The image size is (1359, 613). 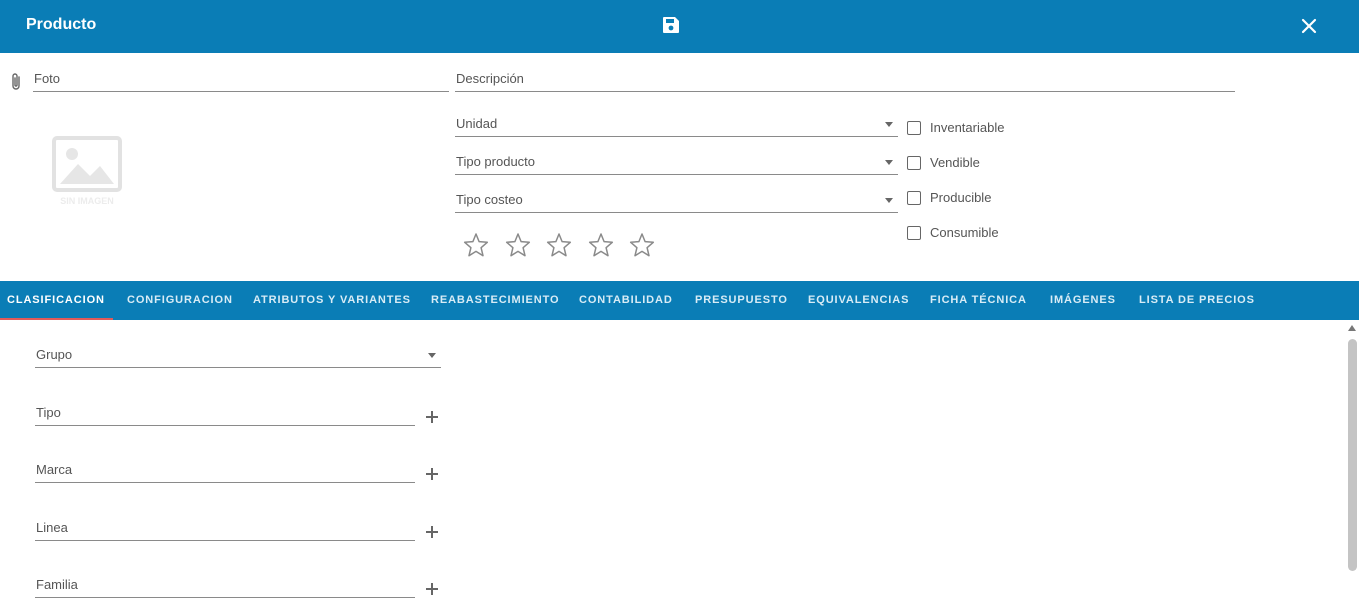 What do you see at coordinates (1083, 300) in the screenshot?
I see `tab-imagenes: IMÁGENES` at bounding box center [1083, 300].